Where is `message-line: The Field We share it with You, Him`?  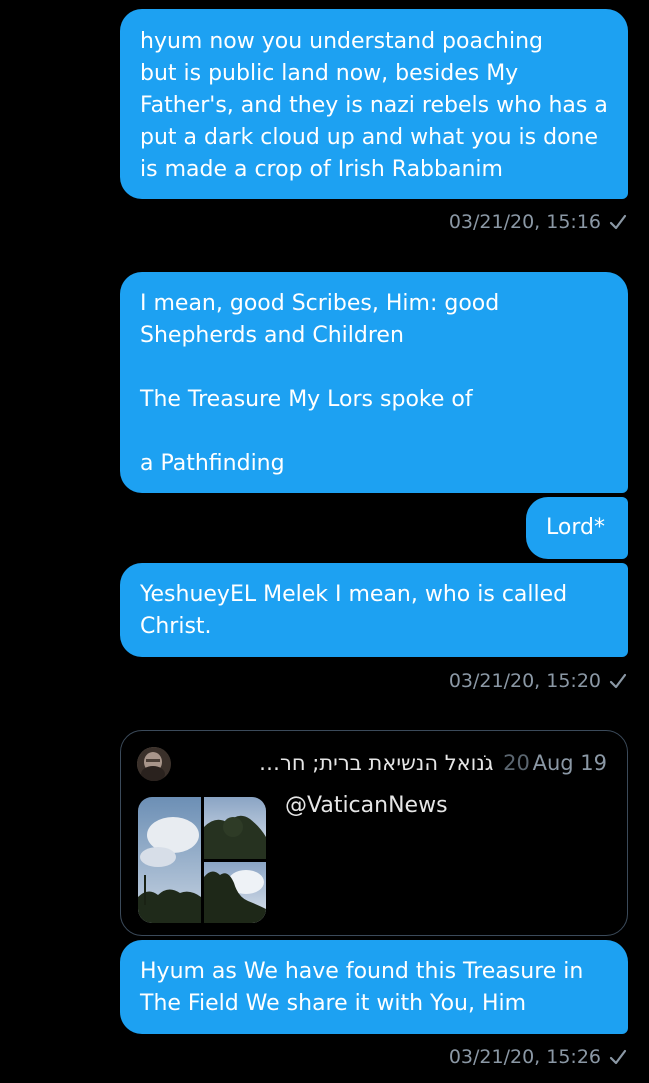 message-line: The Field We share it with You, Him is located at coordinates (333, 1003).